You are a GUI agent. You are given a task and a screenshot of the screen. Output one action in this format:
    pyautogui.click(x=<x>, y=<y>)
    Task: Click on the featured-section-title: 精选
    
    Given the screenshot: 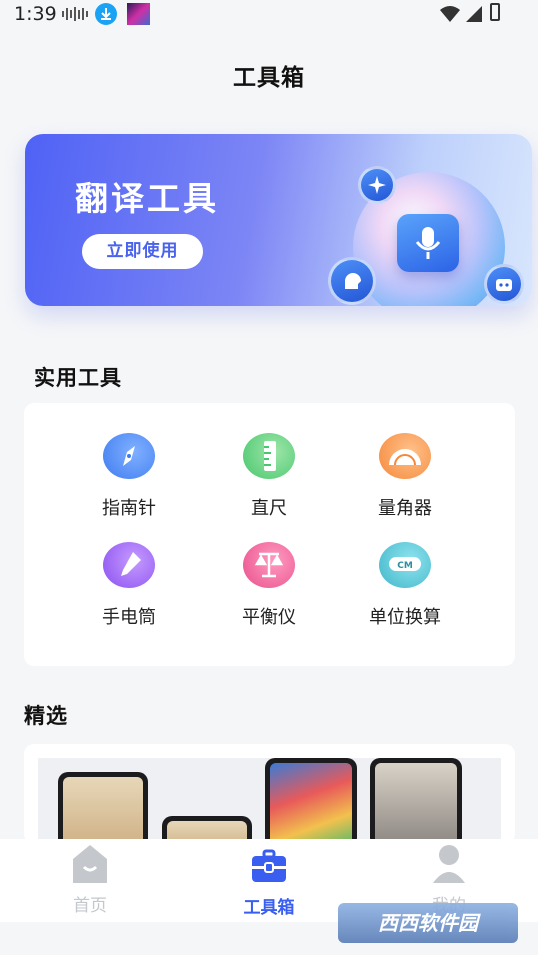 What is the action you would take?
    pyautogui.click(x=46, y=716)
    